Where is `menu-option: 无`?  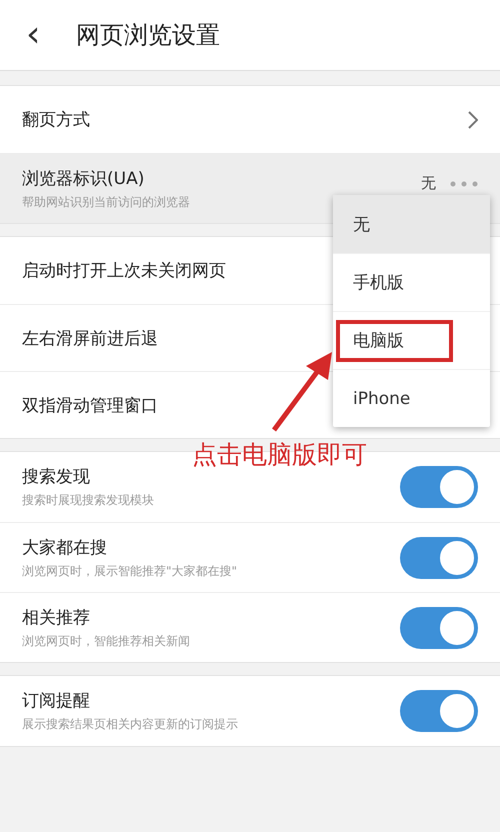 menu-option: 无 is located at coordinates (361, 224).